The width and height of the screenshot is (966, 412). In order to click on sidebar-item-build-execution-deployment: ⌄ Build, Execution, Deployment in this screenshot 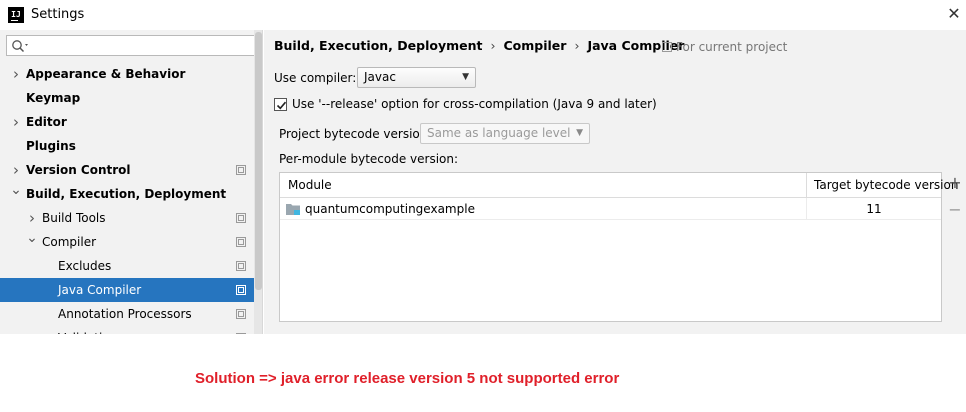, I will do `click(127, 194)`.